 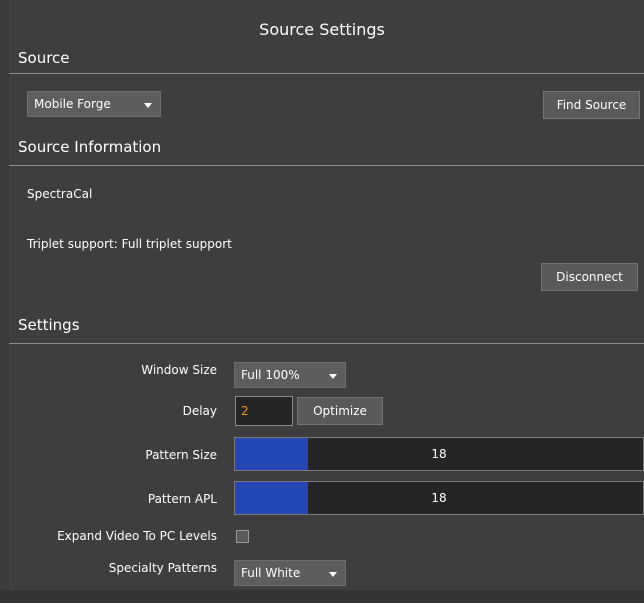 What do you see at coordinates (589, 277) in the screenshot?
I see `disconnect-button: Disconnect` at bounding box center [589, 277].